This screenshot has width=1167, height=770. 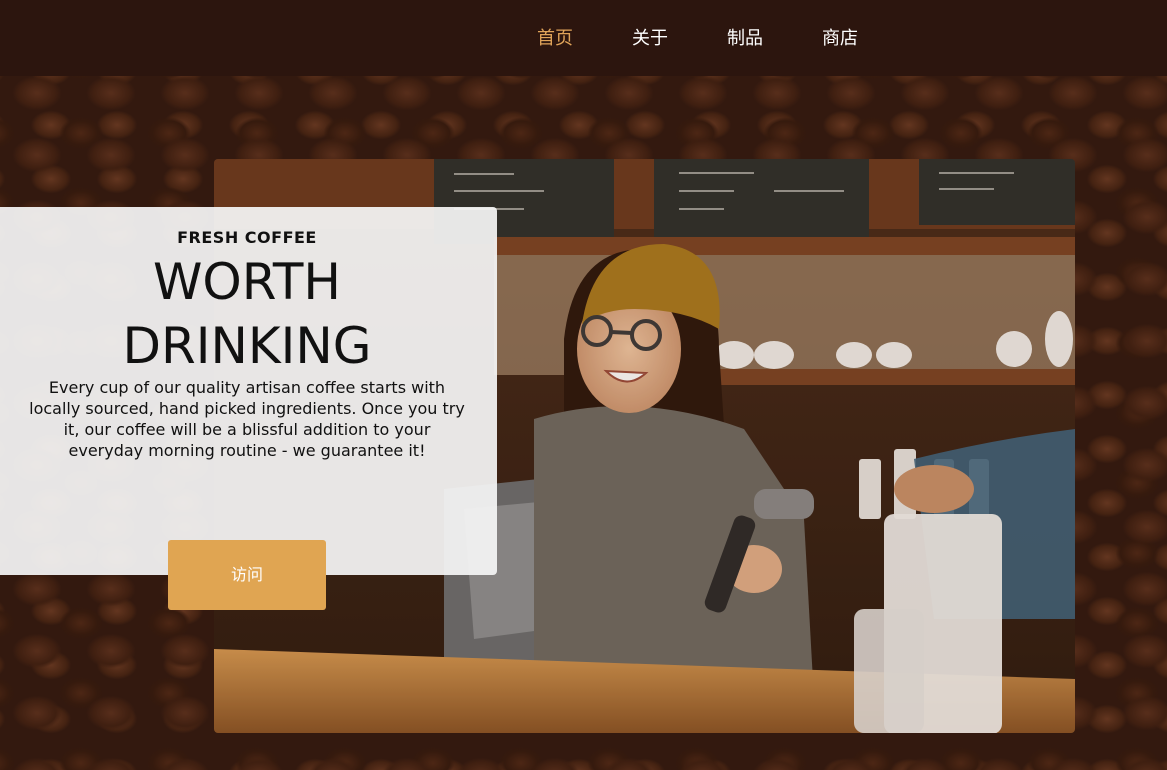 What do you see at coordinates (247, 346) in the screenshot?
I see `intro-title-line-2: DRINKING` at bounding box center [247, 346].